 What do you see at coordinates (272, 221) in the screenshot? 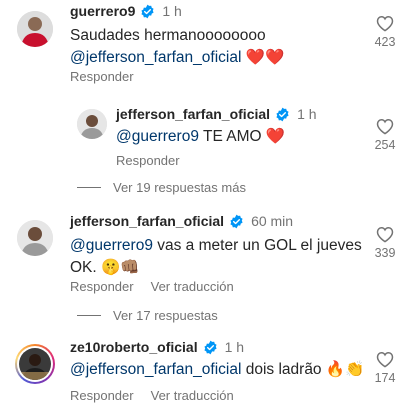
I see `comment-time: 60 min` at bounding box center [272, 221].